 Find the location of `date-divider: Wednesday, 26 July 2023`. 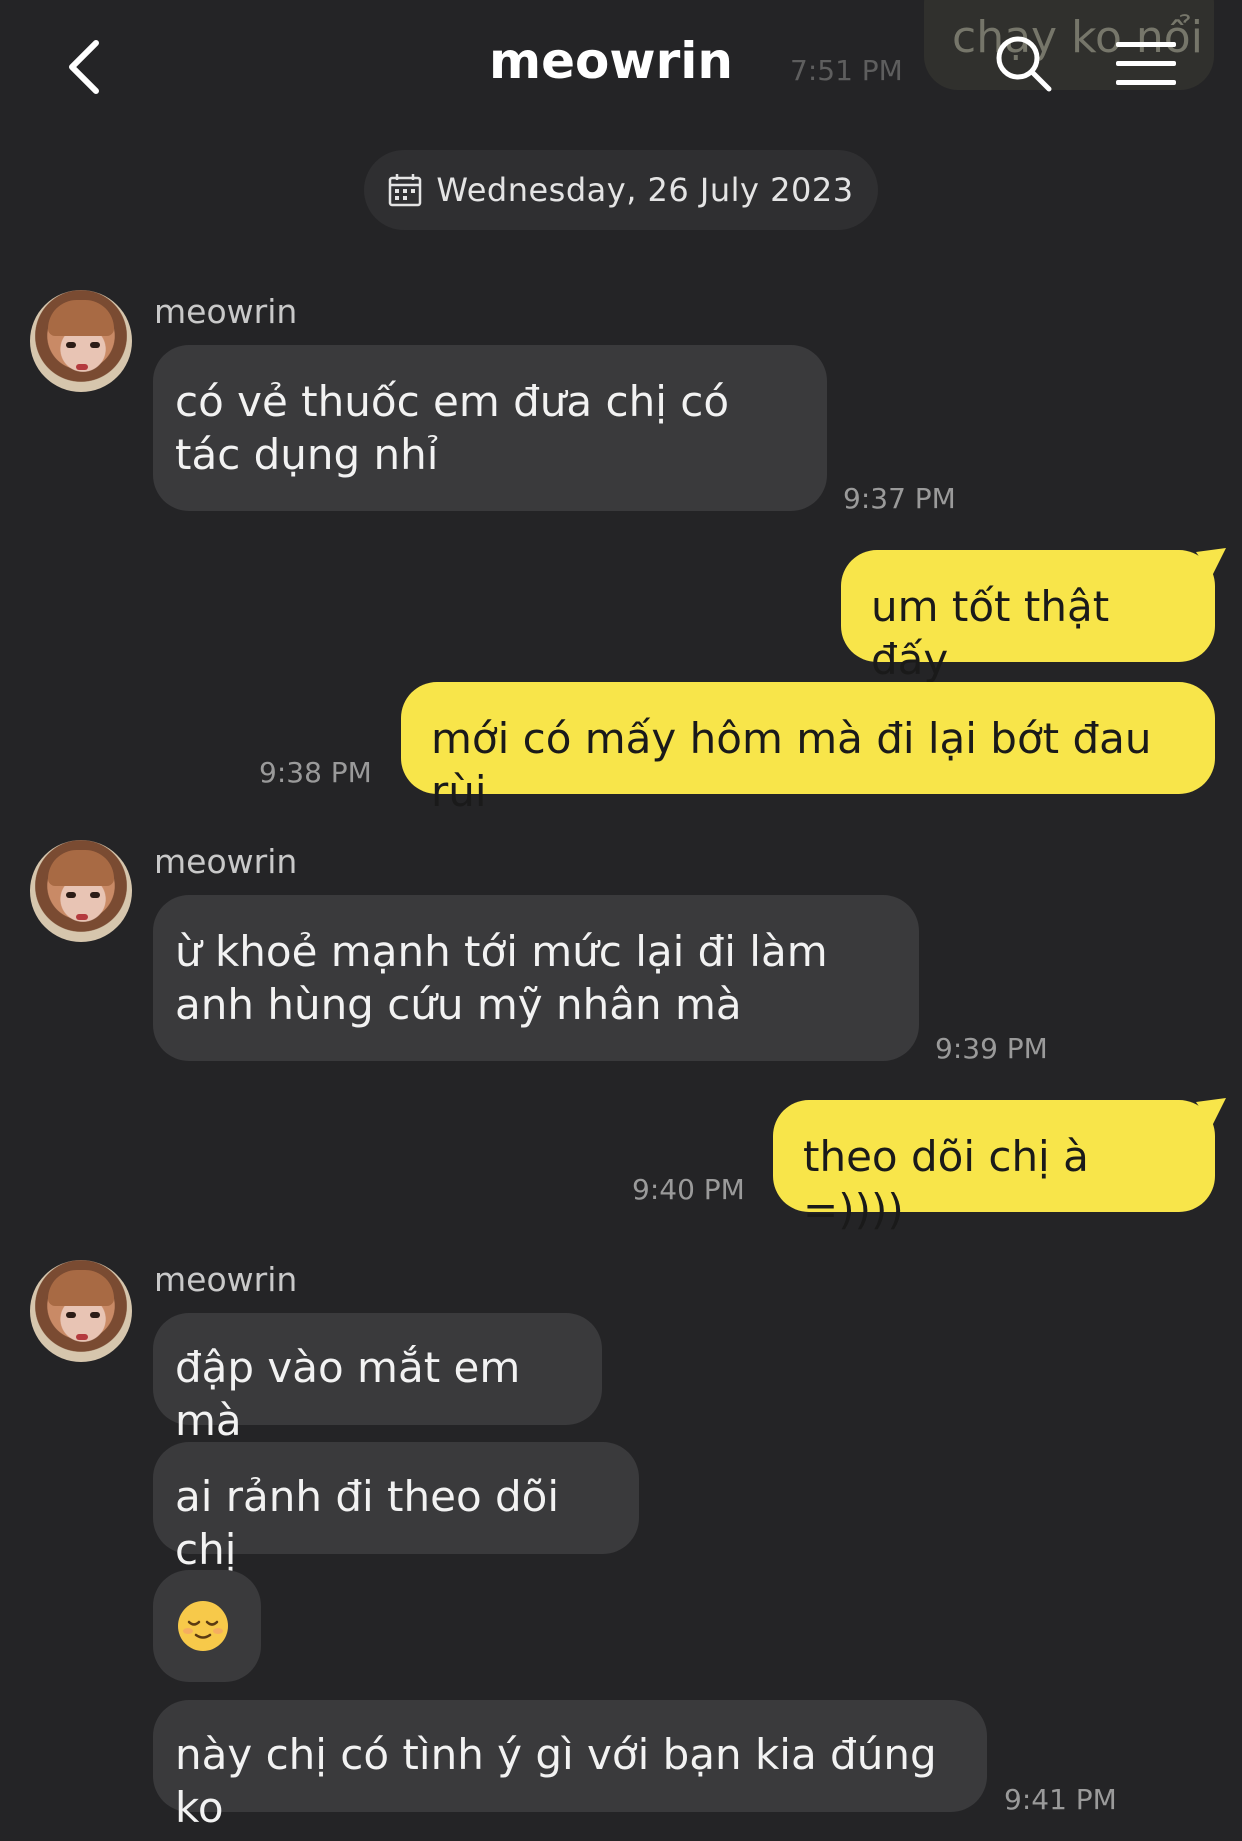

date-divider: Wednesday, 26 July 2023 is located at coordinates (621, 190).